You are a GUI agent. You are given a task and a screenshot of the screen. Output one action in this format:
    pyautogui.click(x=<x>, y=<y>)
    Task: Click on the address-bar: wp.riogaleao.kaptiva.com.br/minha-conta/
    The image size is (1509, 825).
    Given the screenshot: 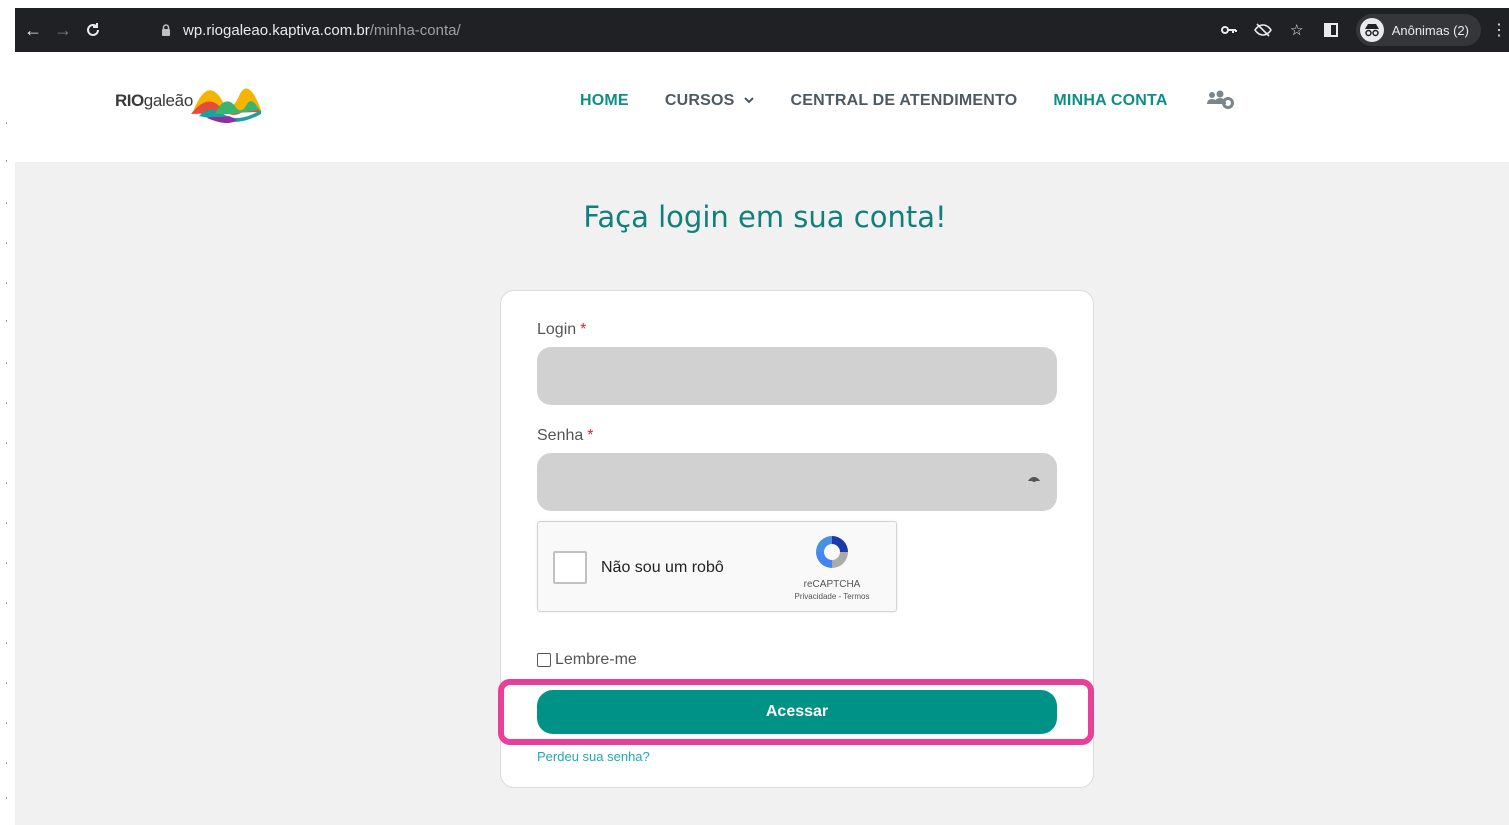 What is the action you would take?
    pyautogui.click(x=645, y=30)
    